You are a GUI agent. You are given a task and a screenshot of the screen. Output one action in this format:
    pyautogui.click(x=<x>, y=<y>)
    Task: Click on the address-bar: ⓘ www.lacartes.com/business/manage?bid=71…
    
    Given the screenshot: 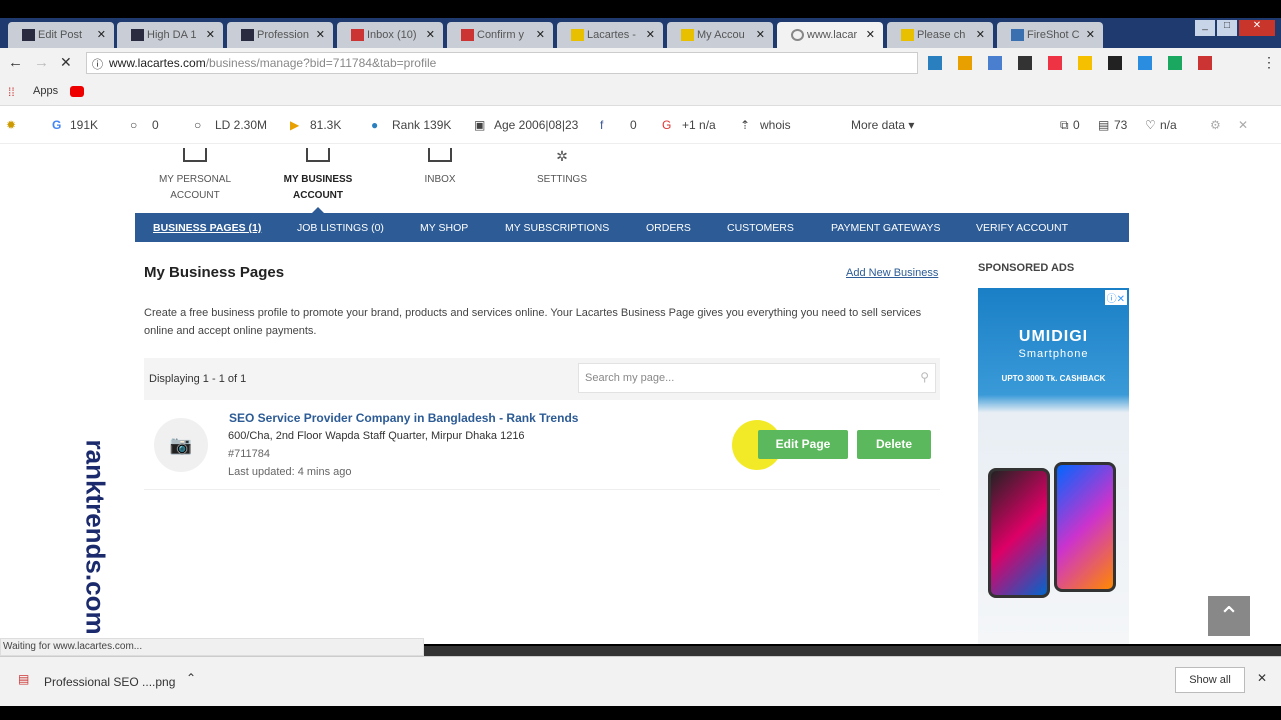 What is the action you would take?
    pyautogui.click(x=502, y=63)
    